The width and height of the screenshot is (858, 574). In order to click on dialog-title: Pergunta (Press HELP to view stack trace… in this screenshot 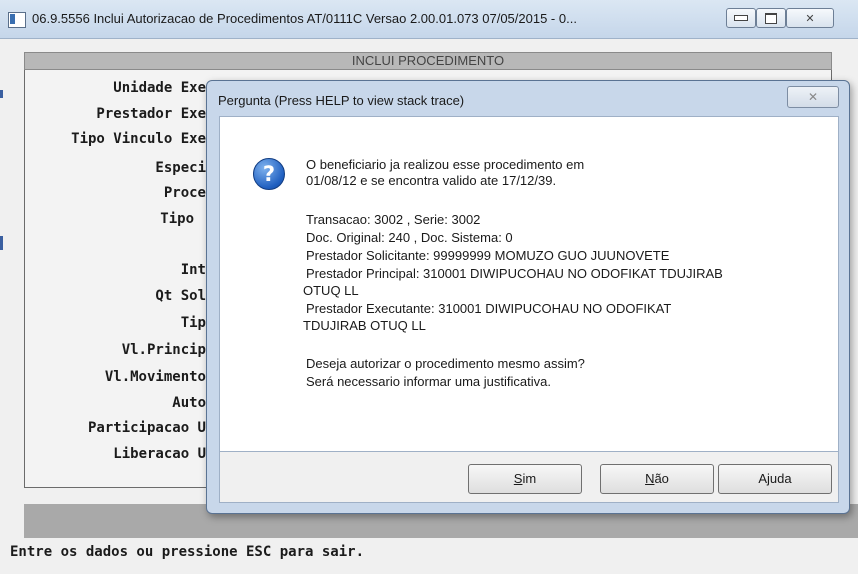, I will do `click(341, 100)`.